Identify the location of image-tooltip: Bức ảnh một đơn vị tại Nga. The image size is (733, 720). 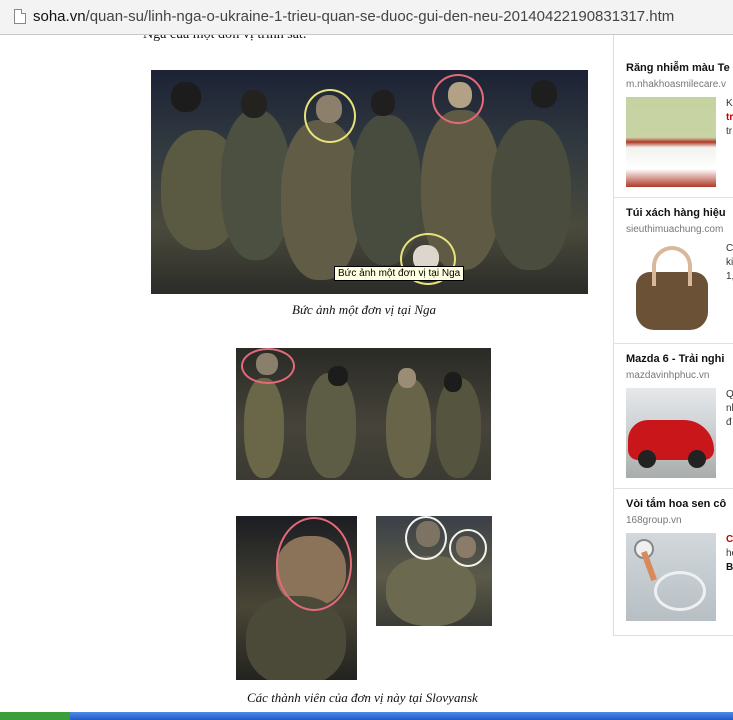
(399, 273).